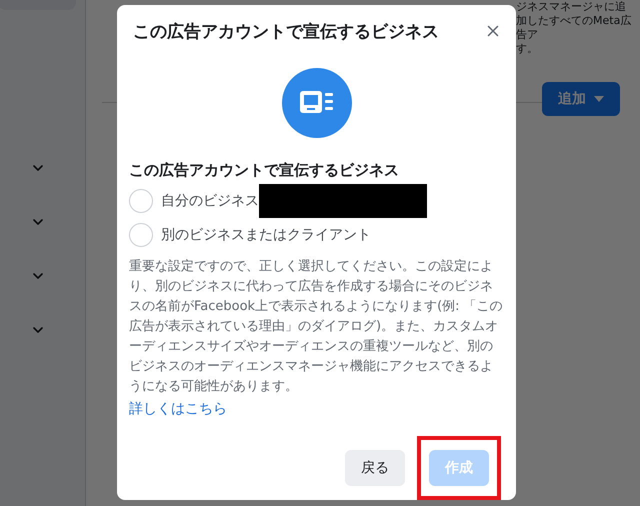  Describe the element at coordinates (286, 31) in the screenshot. I see `dialog-title: この広告アカウントで宣伝するビジネス` at that location.